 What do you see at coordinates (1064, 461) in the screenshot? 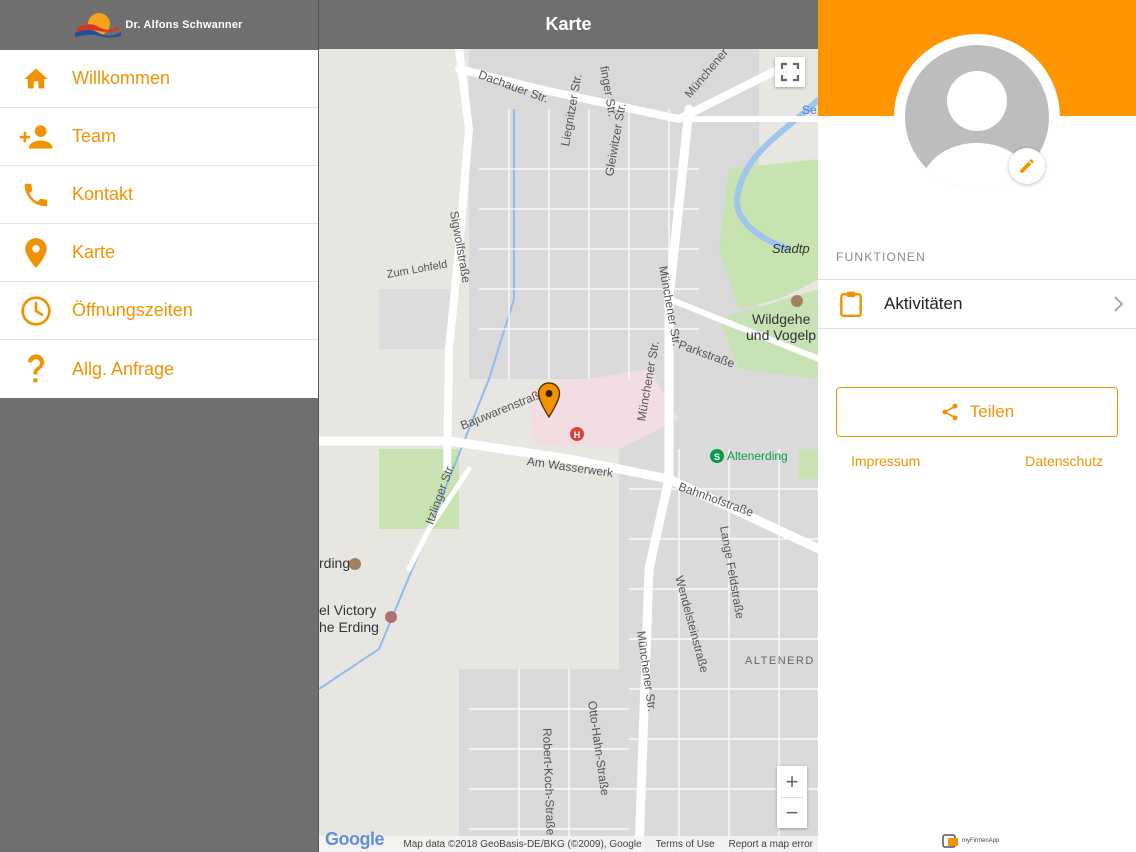
I see `datenschutz-link: Datenschutz` at bounding box center [1064, 461].